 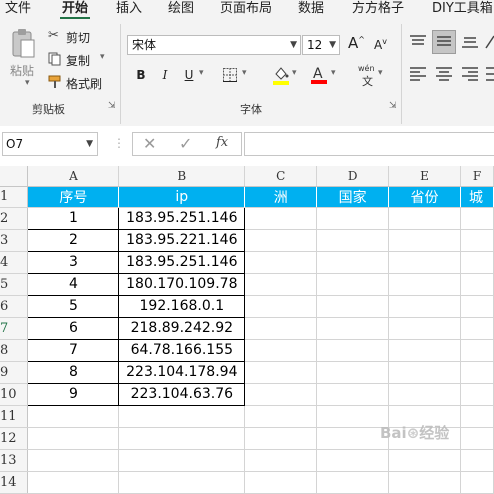 I want to click on formula-bar-grip-icon: ⋮, so click(x=119, y=143).